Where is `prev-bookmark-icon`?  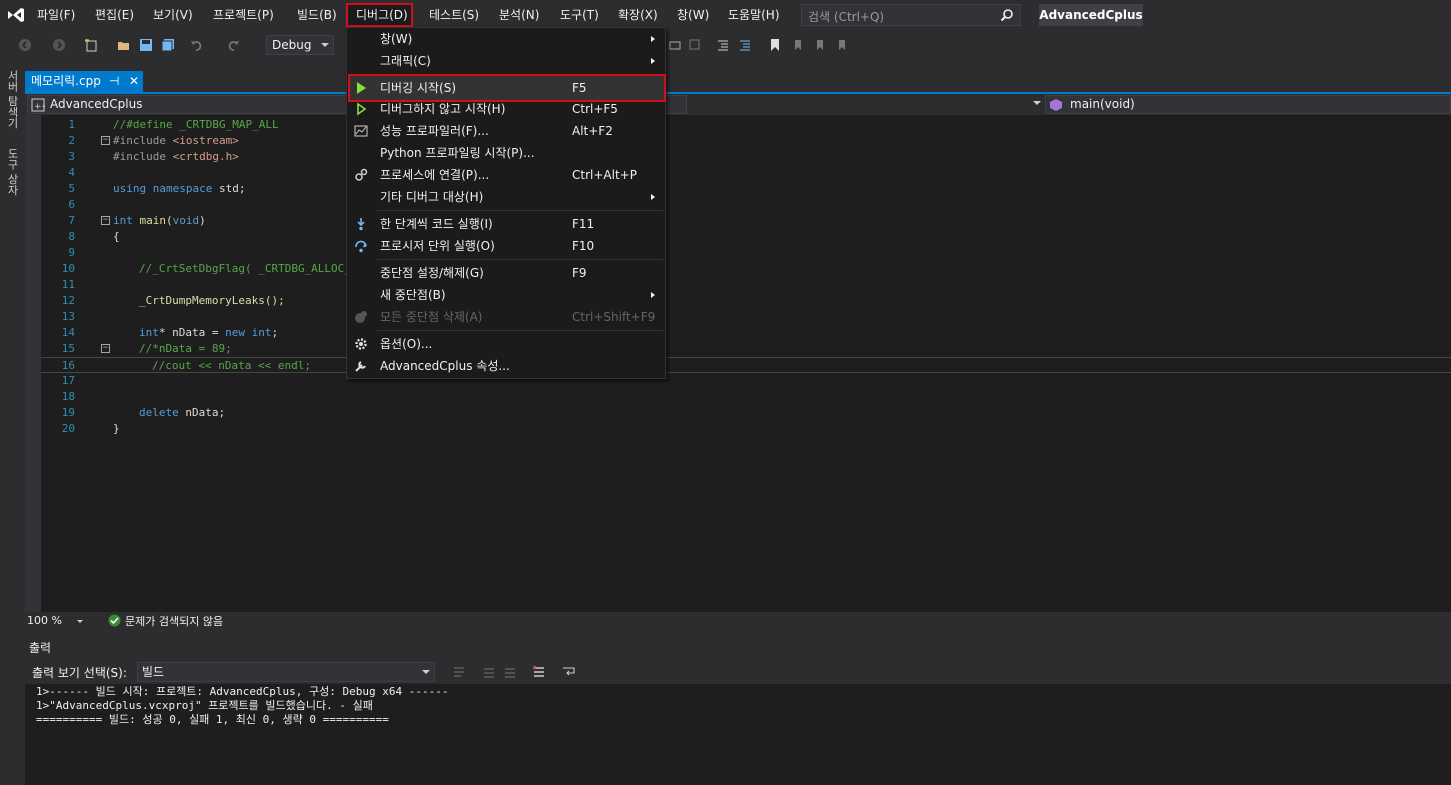
prev-bookmark-icon is located at coordinates (798, 45).